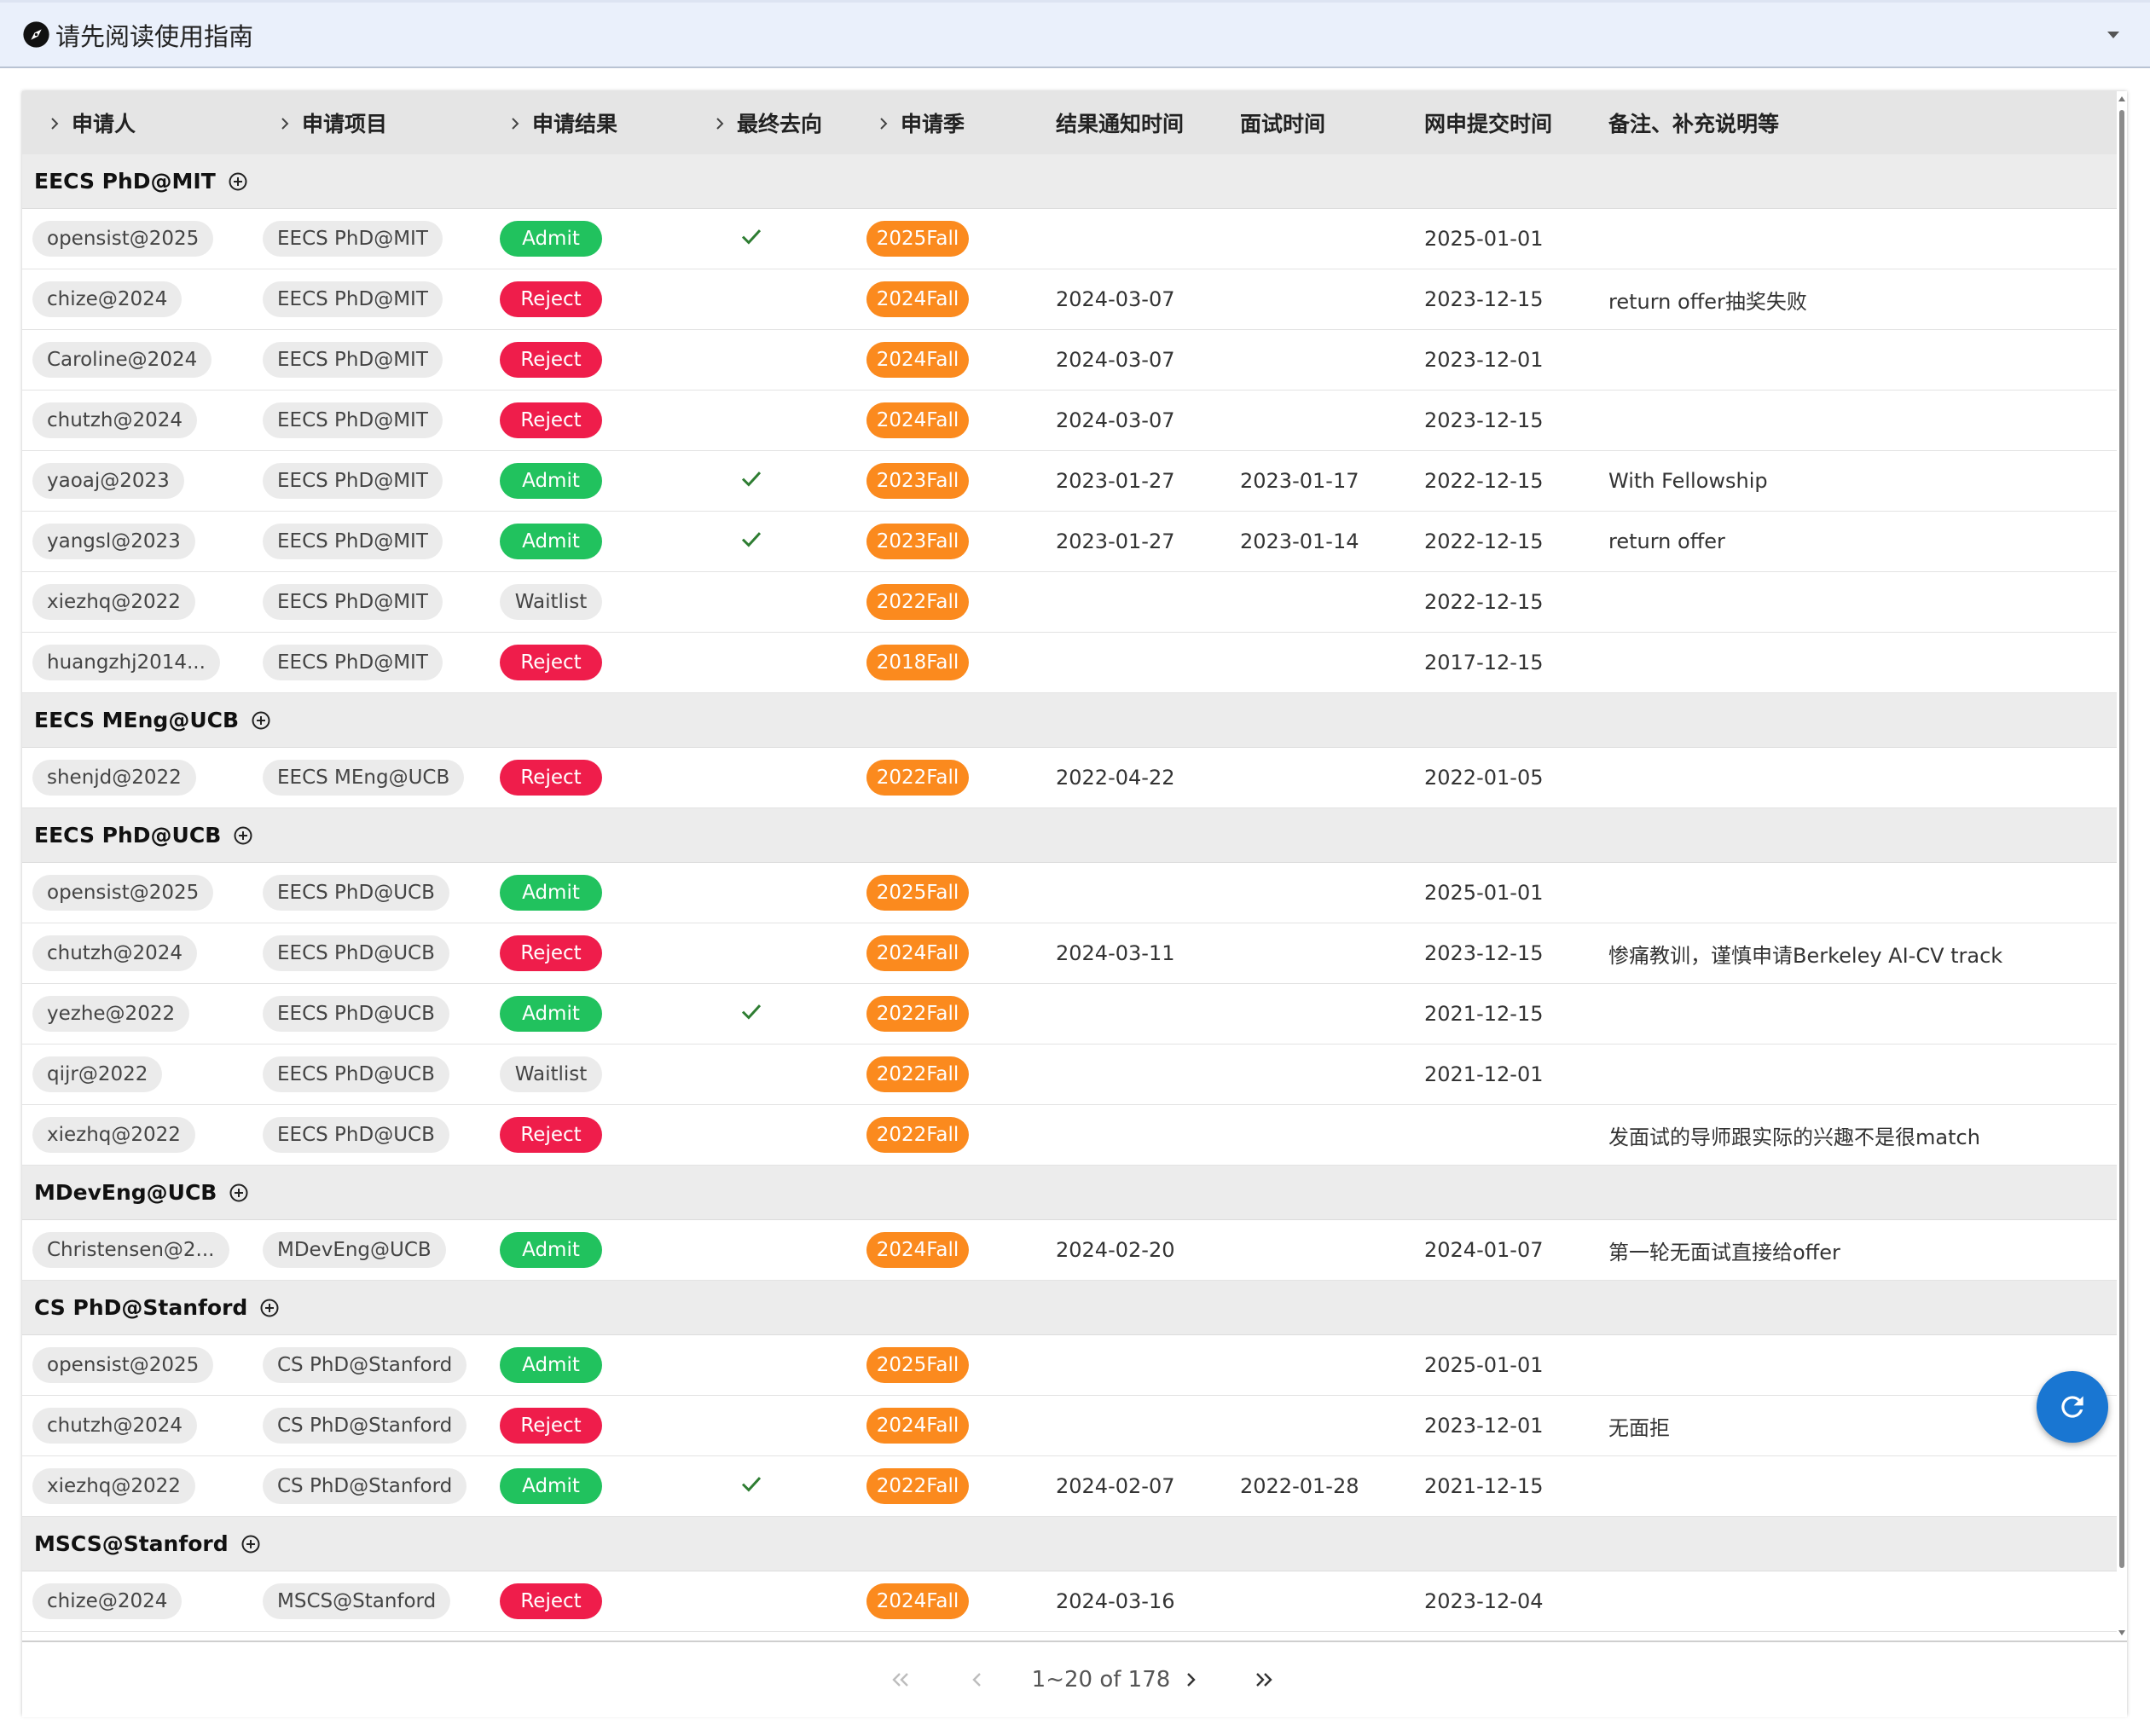 This screenshot has width=2150, height=1736. I want to click on program-chip: EECS MEng@UCB, so click(364, 778).